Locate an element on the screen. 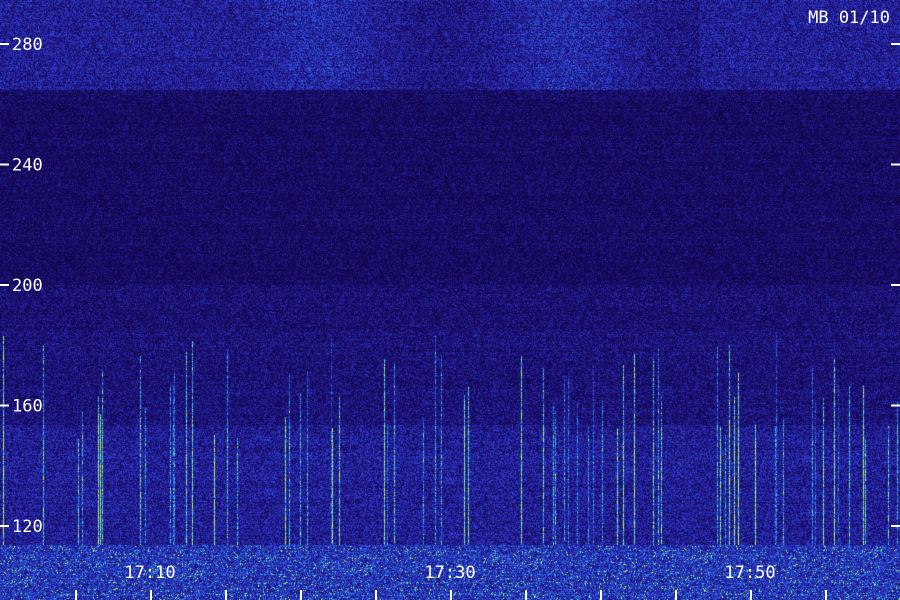 This screenshot has width=900, height=600. y-tick-label: 200 is located at coordinates (27, 286).